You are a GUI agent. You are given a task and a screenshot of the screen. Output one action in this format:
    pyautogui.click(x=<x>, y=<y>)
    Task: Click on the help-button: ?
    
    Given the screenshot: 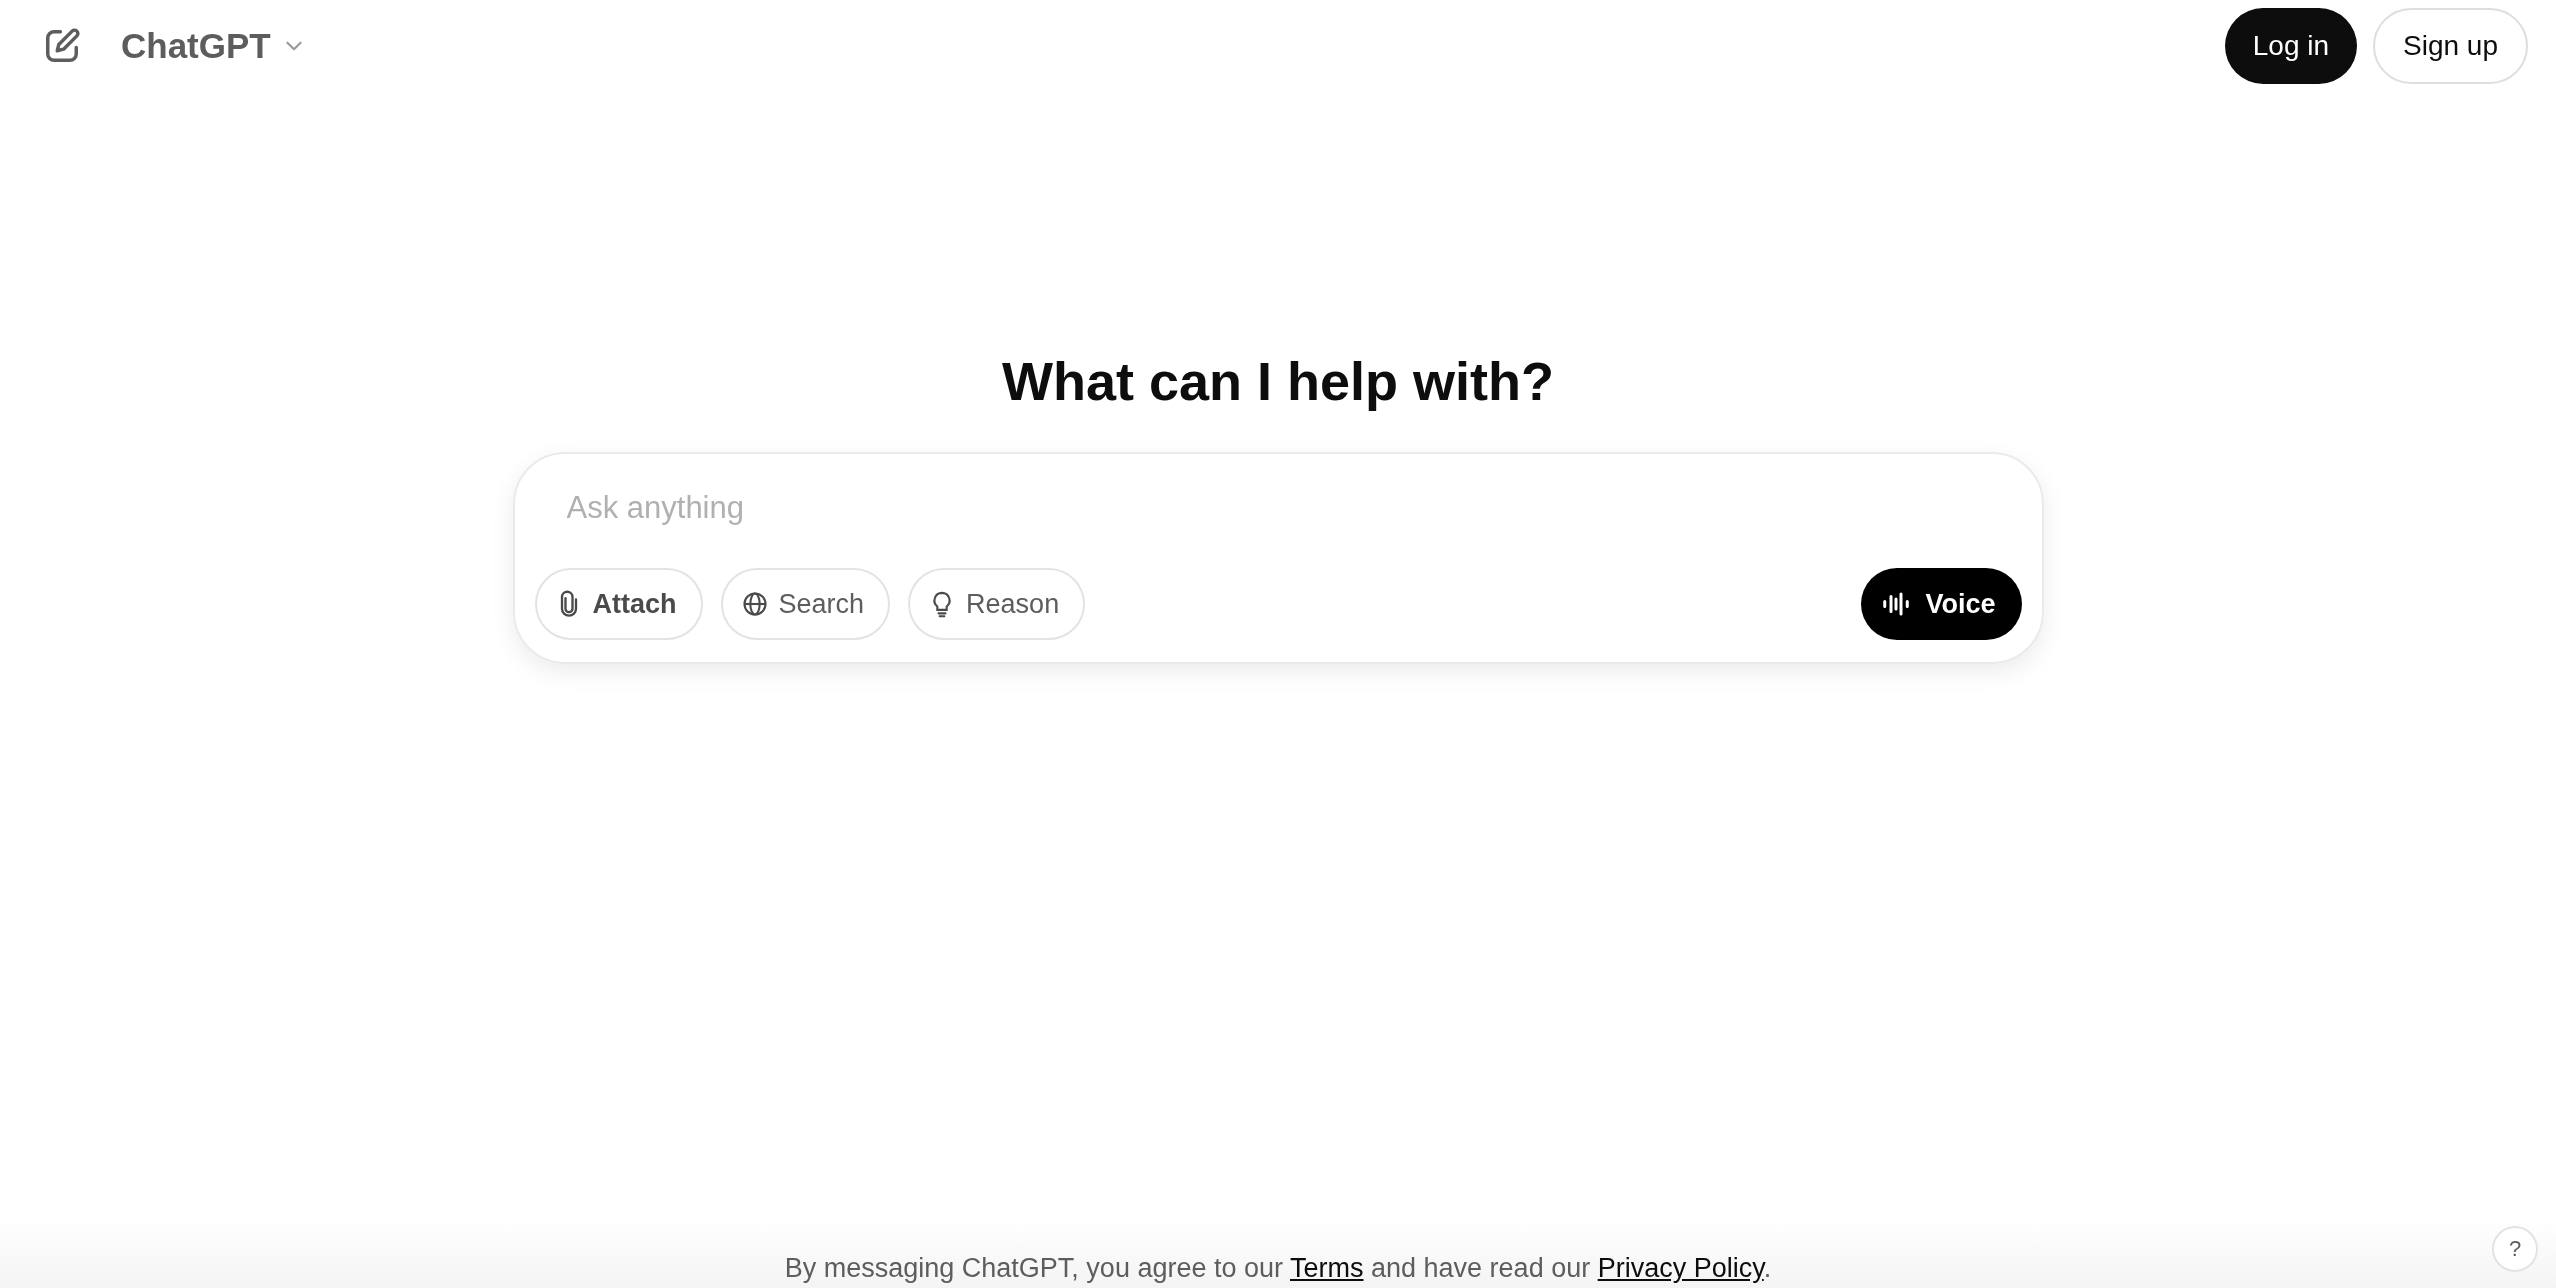 What is the action you would take?
    pyautogui.click(x=2515, y=1249)
    